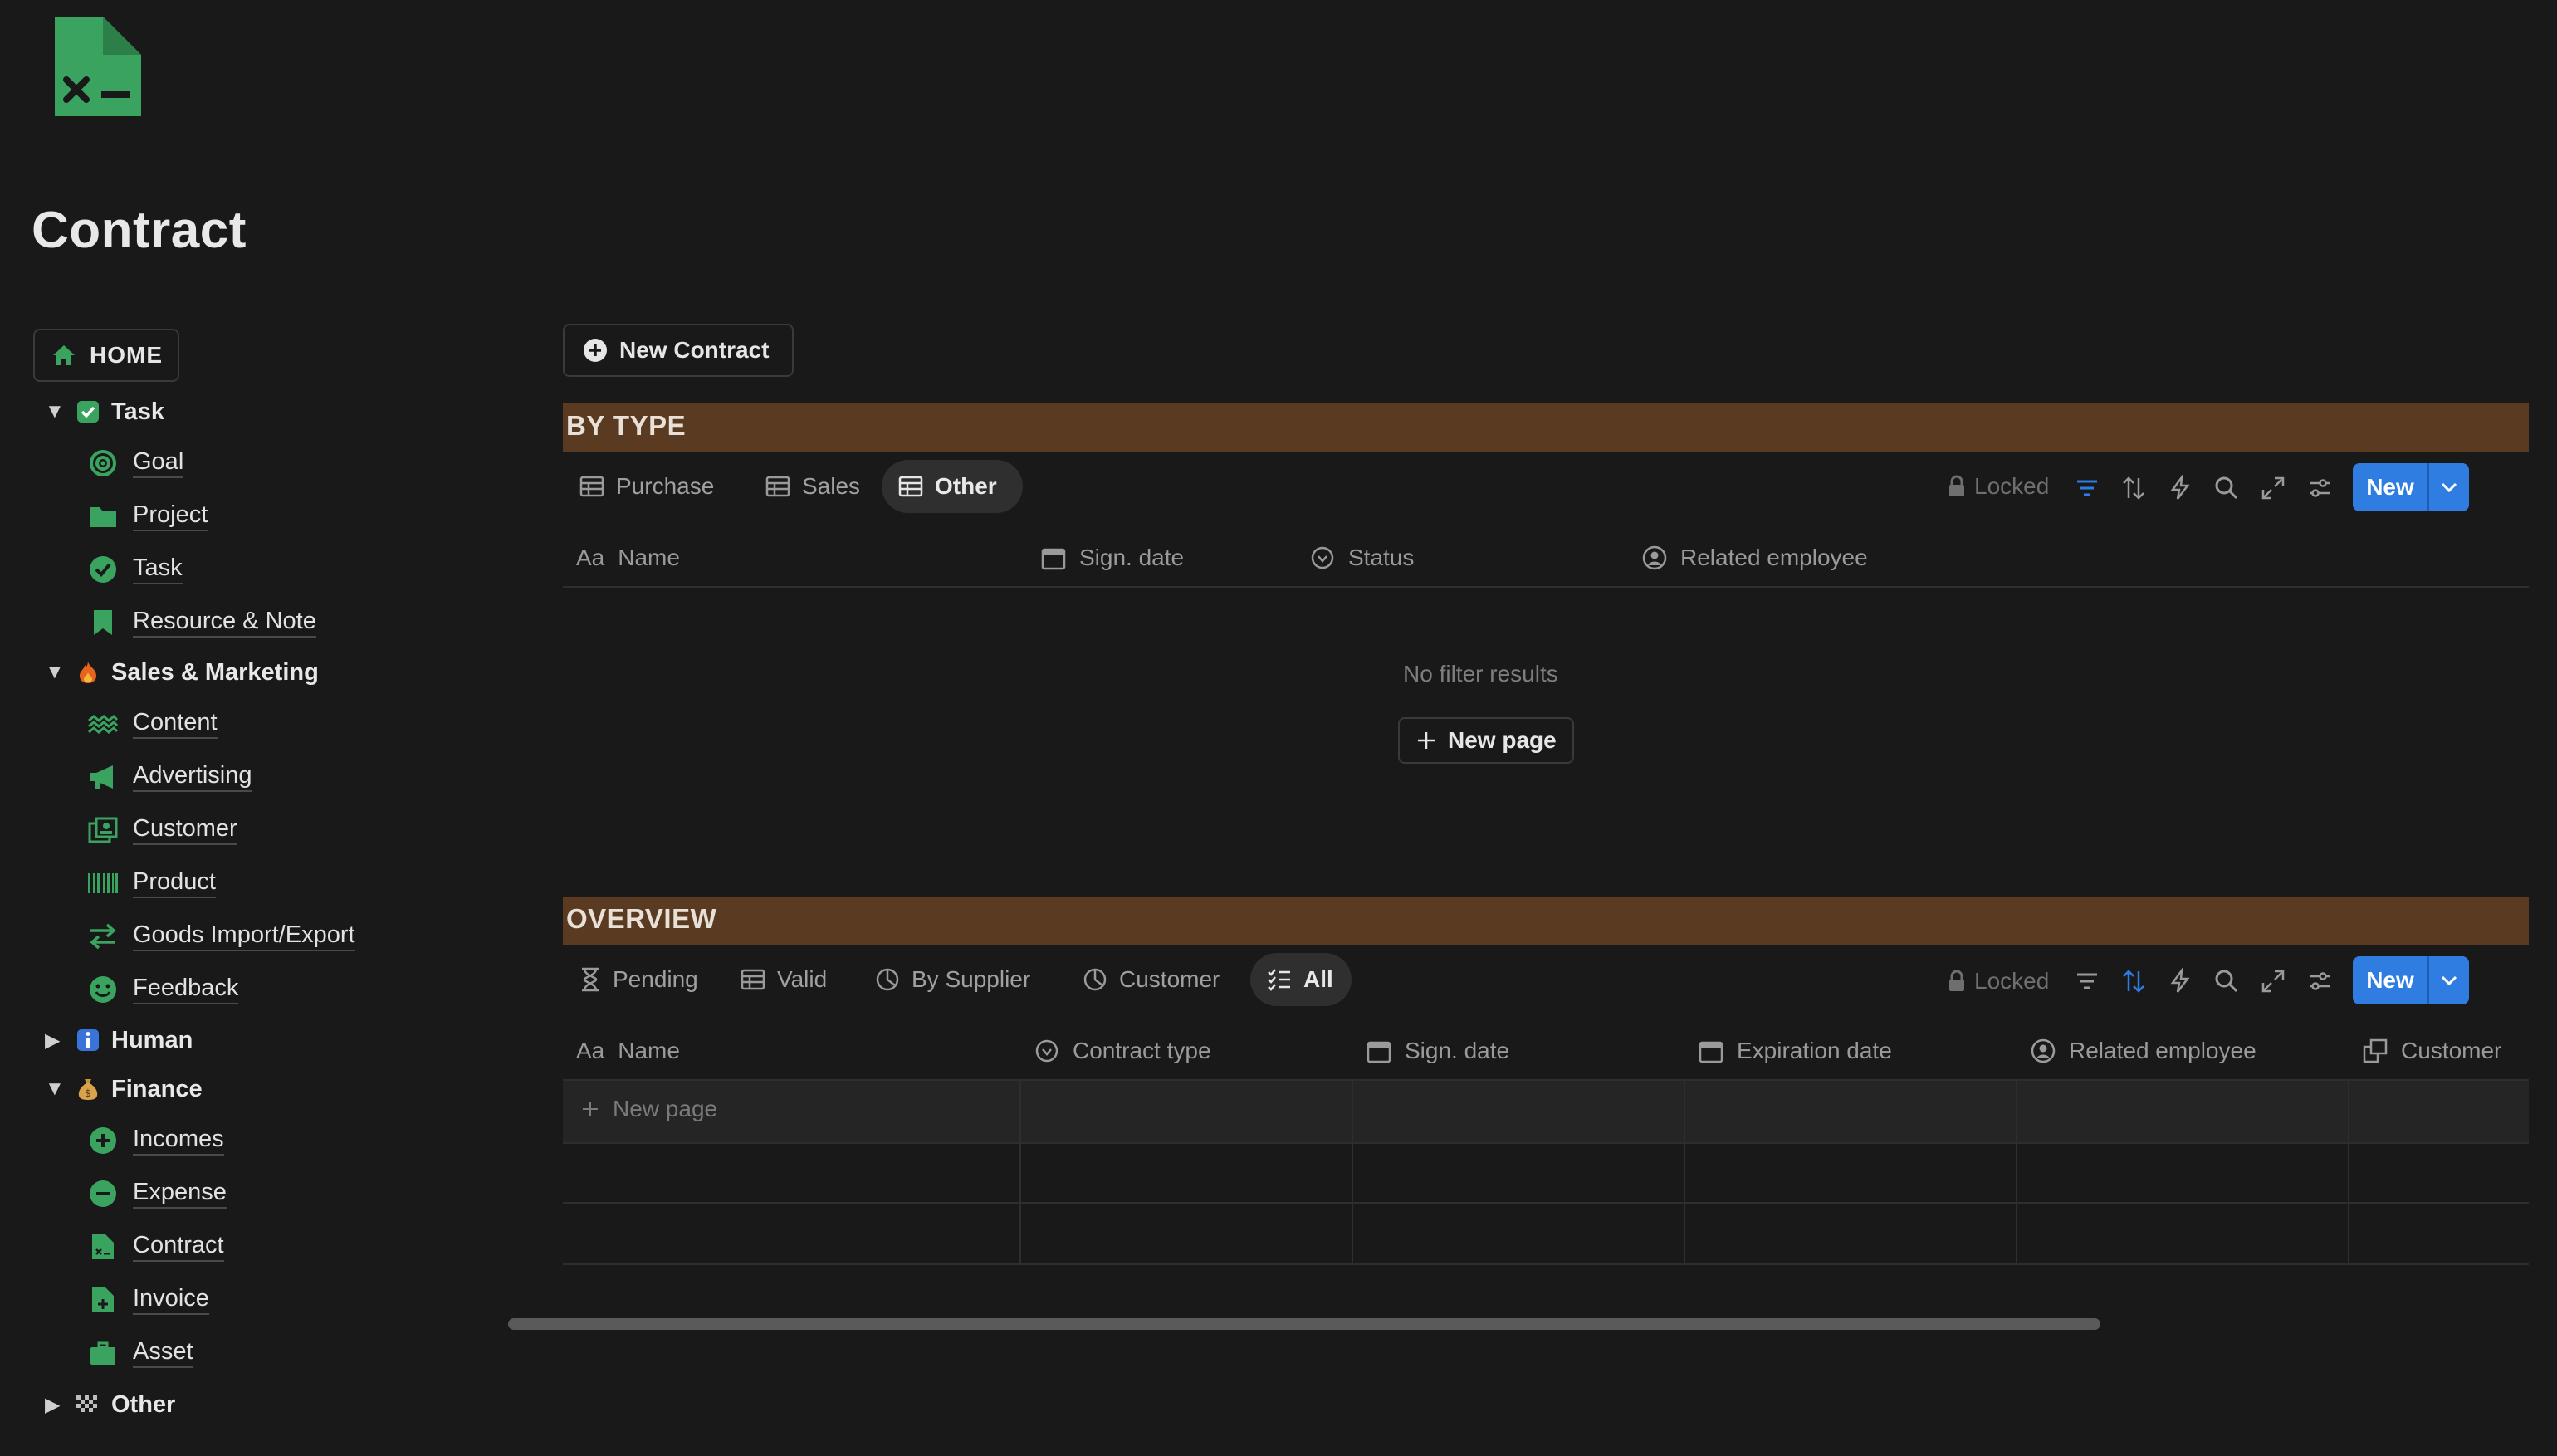 Image resolution: width=2557 pixels, height=1456 pixels. I want to click on barcode-icon, so click(103, 884).